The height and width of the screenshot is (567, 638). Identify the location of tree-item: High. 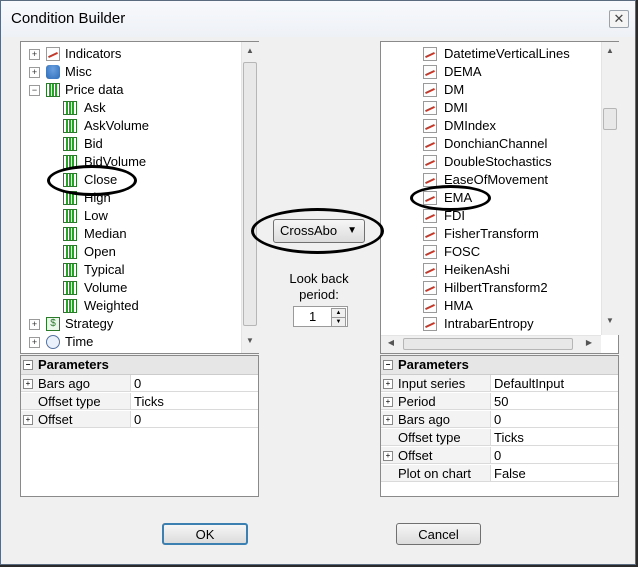
(130, 198).